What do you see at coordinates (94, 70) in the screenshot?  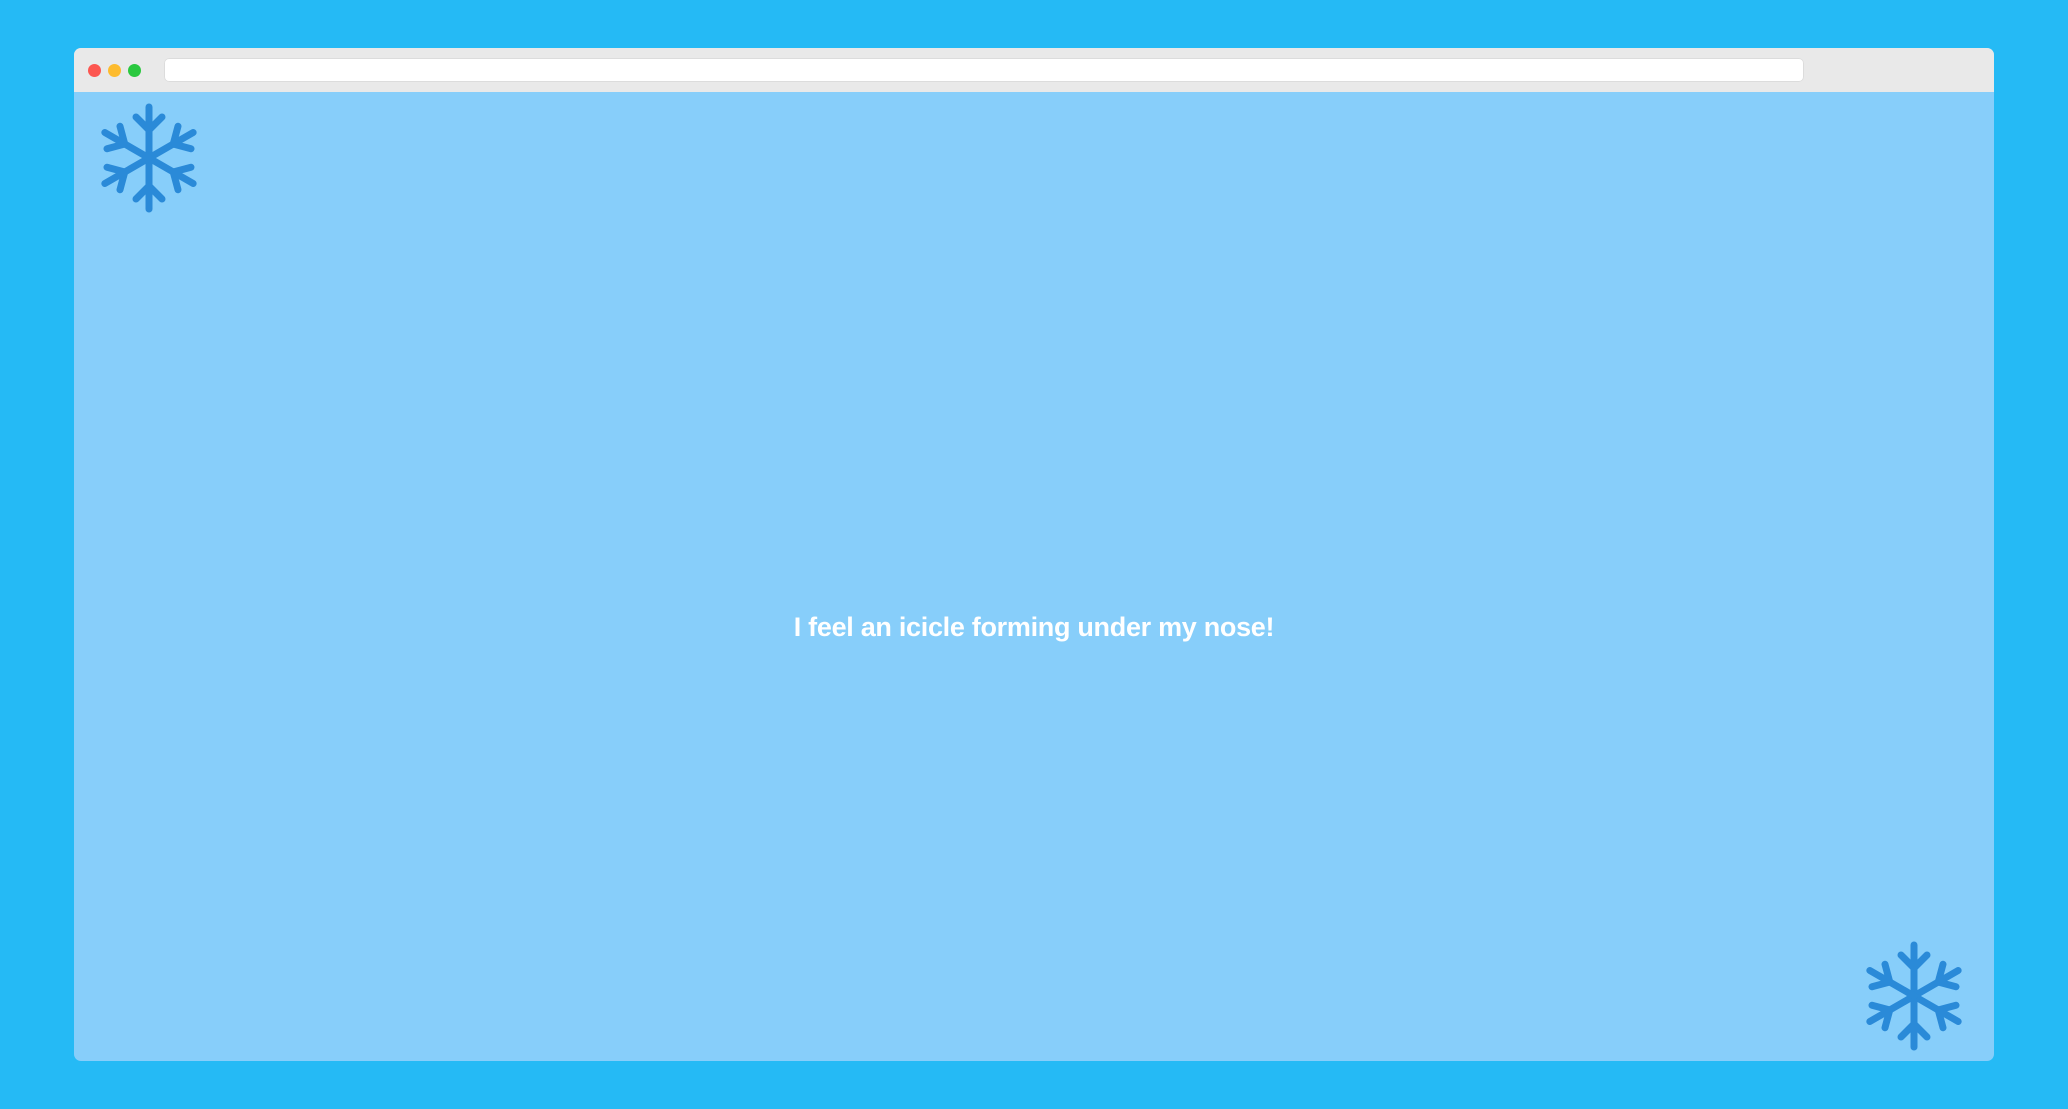 I see `close-window-button` at bounding box center [94, 70].